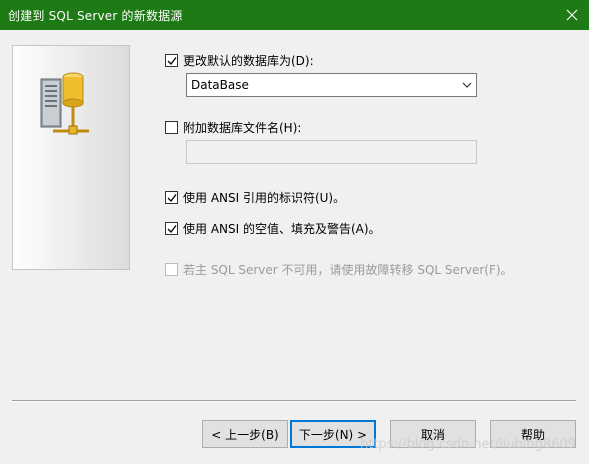 The width and height of the screenshot is (589, 464). What do you see at coordinates (64, 103) in the screenshot?
I see `database-server-icon` at bounding box center [64, 103].